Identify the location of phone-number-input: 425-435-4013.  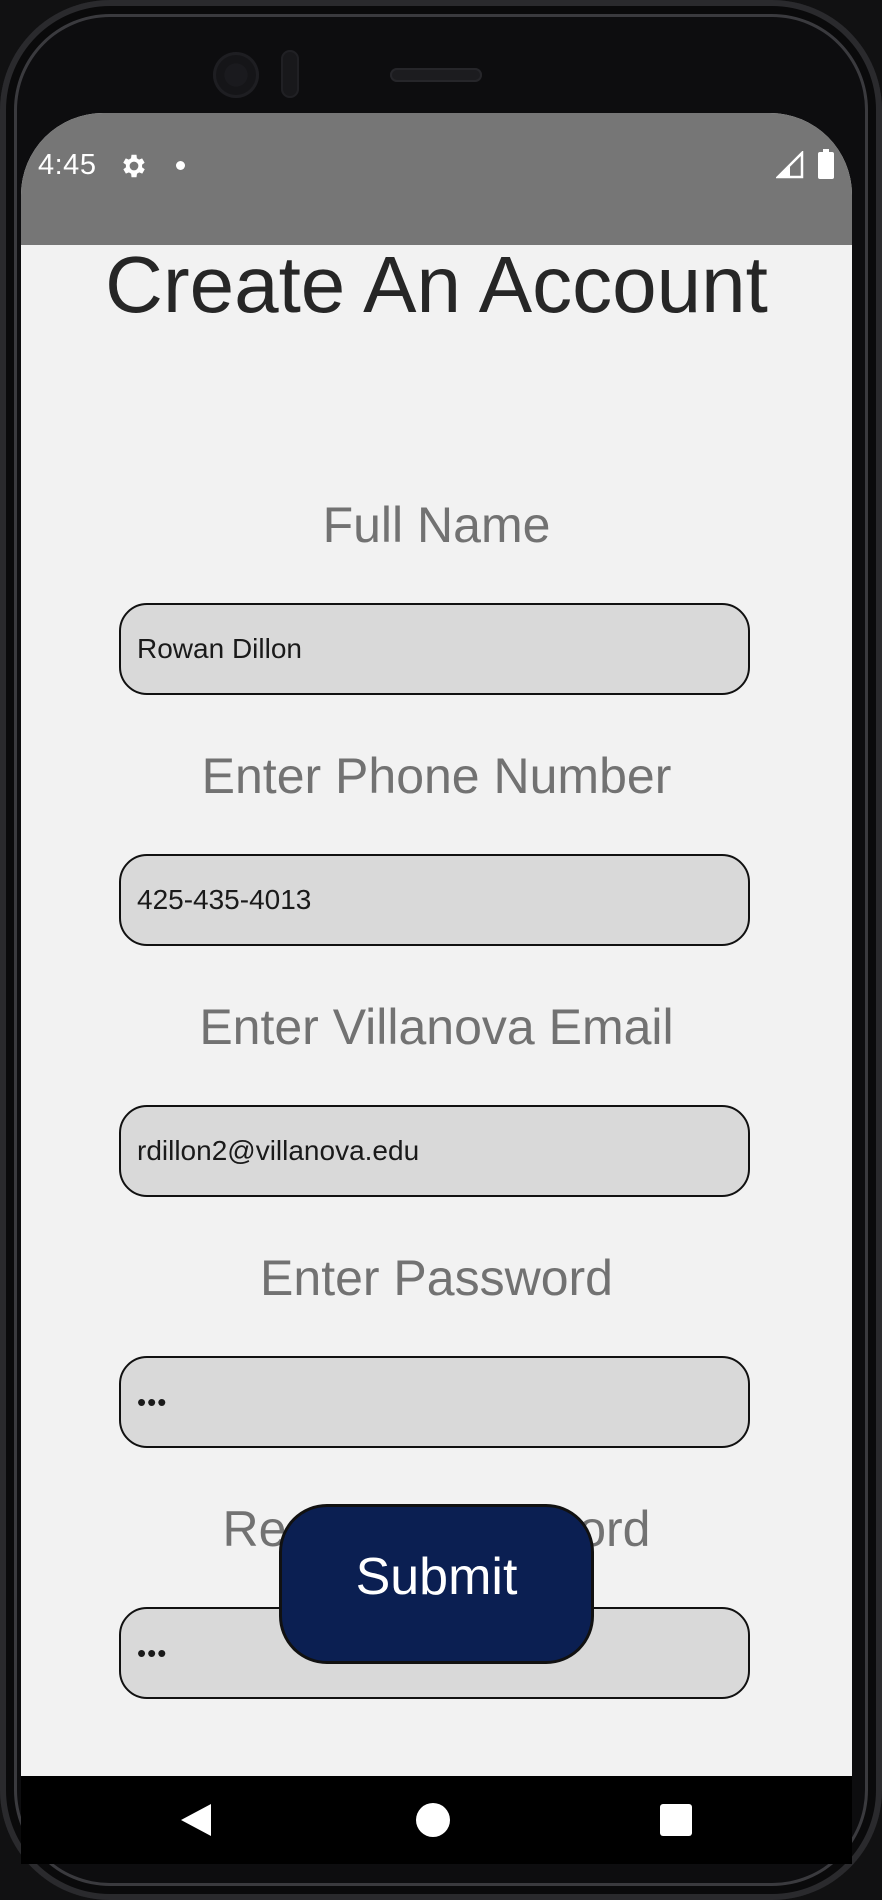
(434, 900).